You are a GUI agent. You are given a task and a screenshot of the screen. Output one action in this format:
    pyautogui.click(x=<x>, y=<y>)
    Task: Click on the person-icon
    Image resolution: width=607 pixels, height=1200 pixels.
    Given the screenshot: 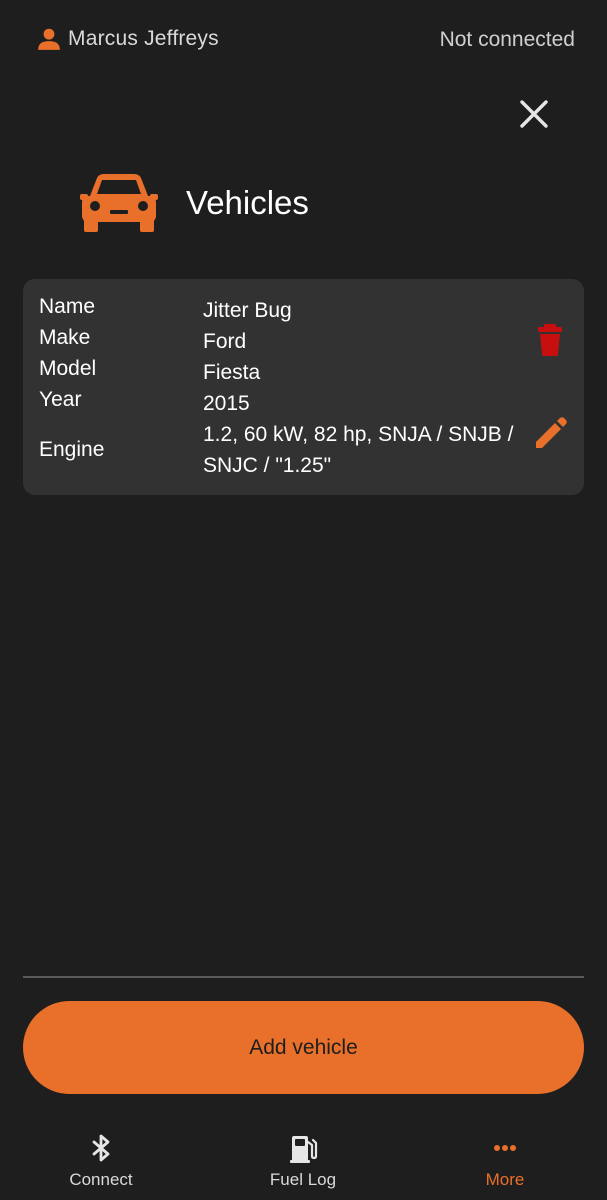 What is the action you would take?
    pyautogui.click(x=49, y=39)
    